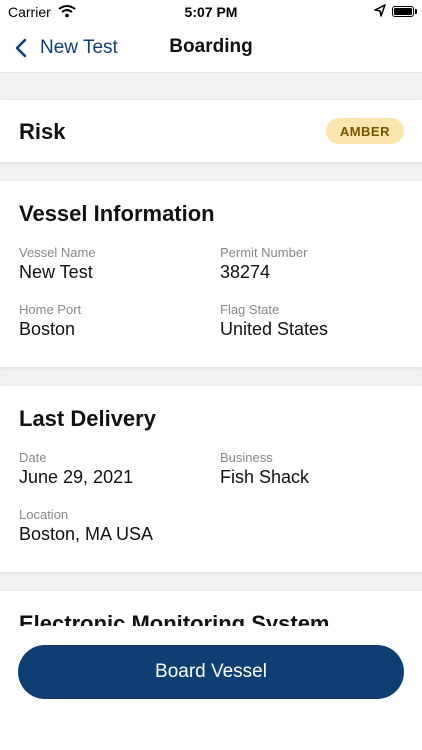  Describe the element at coordinates (56, 272) in the screenshot. I see `vessel-name-value: New Test` at that location.